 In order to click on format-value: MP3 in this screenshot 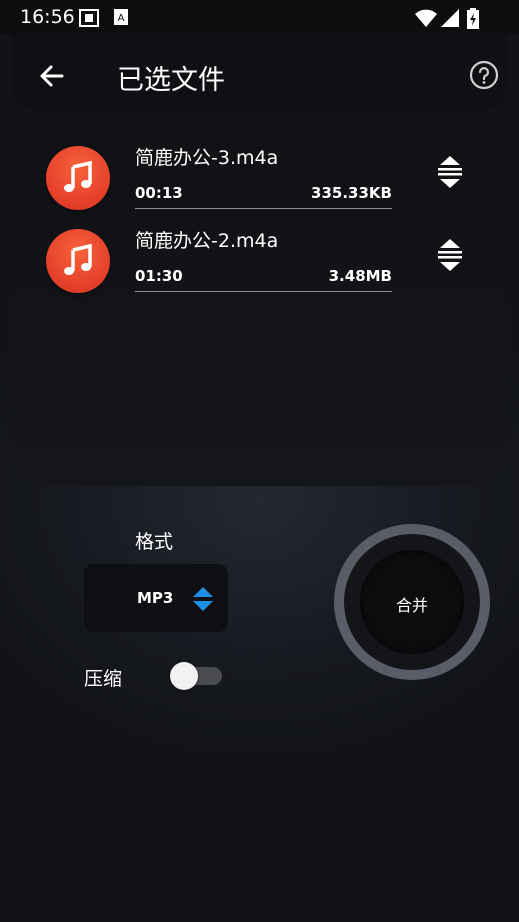, I will do `click(155, 598)`.